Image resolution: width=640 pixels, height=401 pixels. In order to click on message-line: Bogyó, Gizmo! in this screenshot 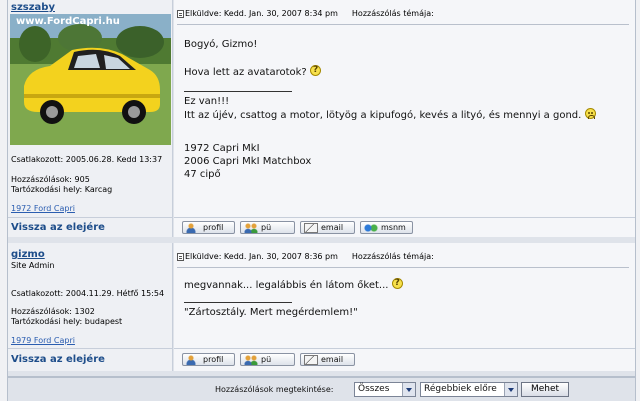, I will do `click(221, 44)`.